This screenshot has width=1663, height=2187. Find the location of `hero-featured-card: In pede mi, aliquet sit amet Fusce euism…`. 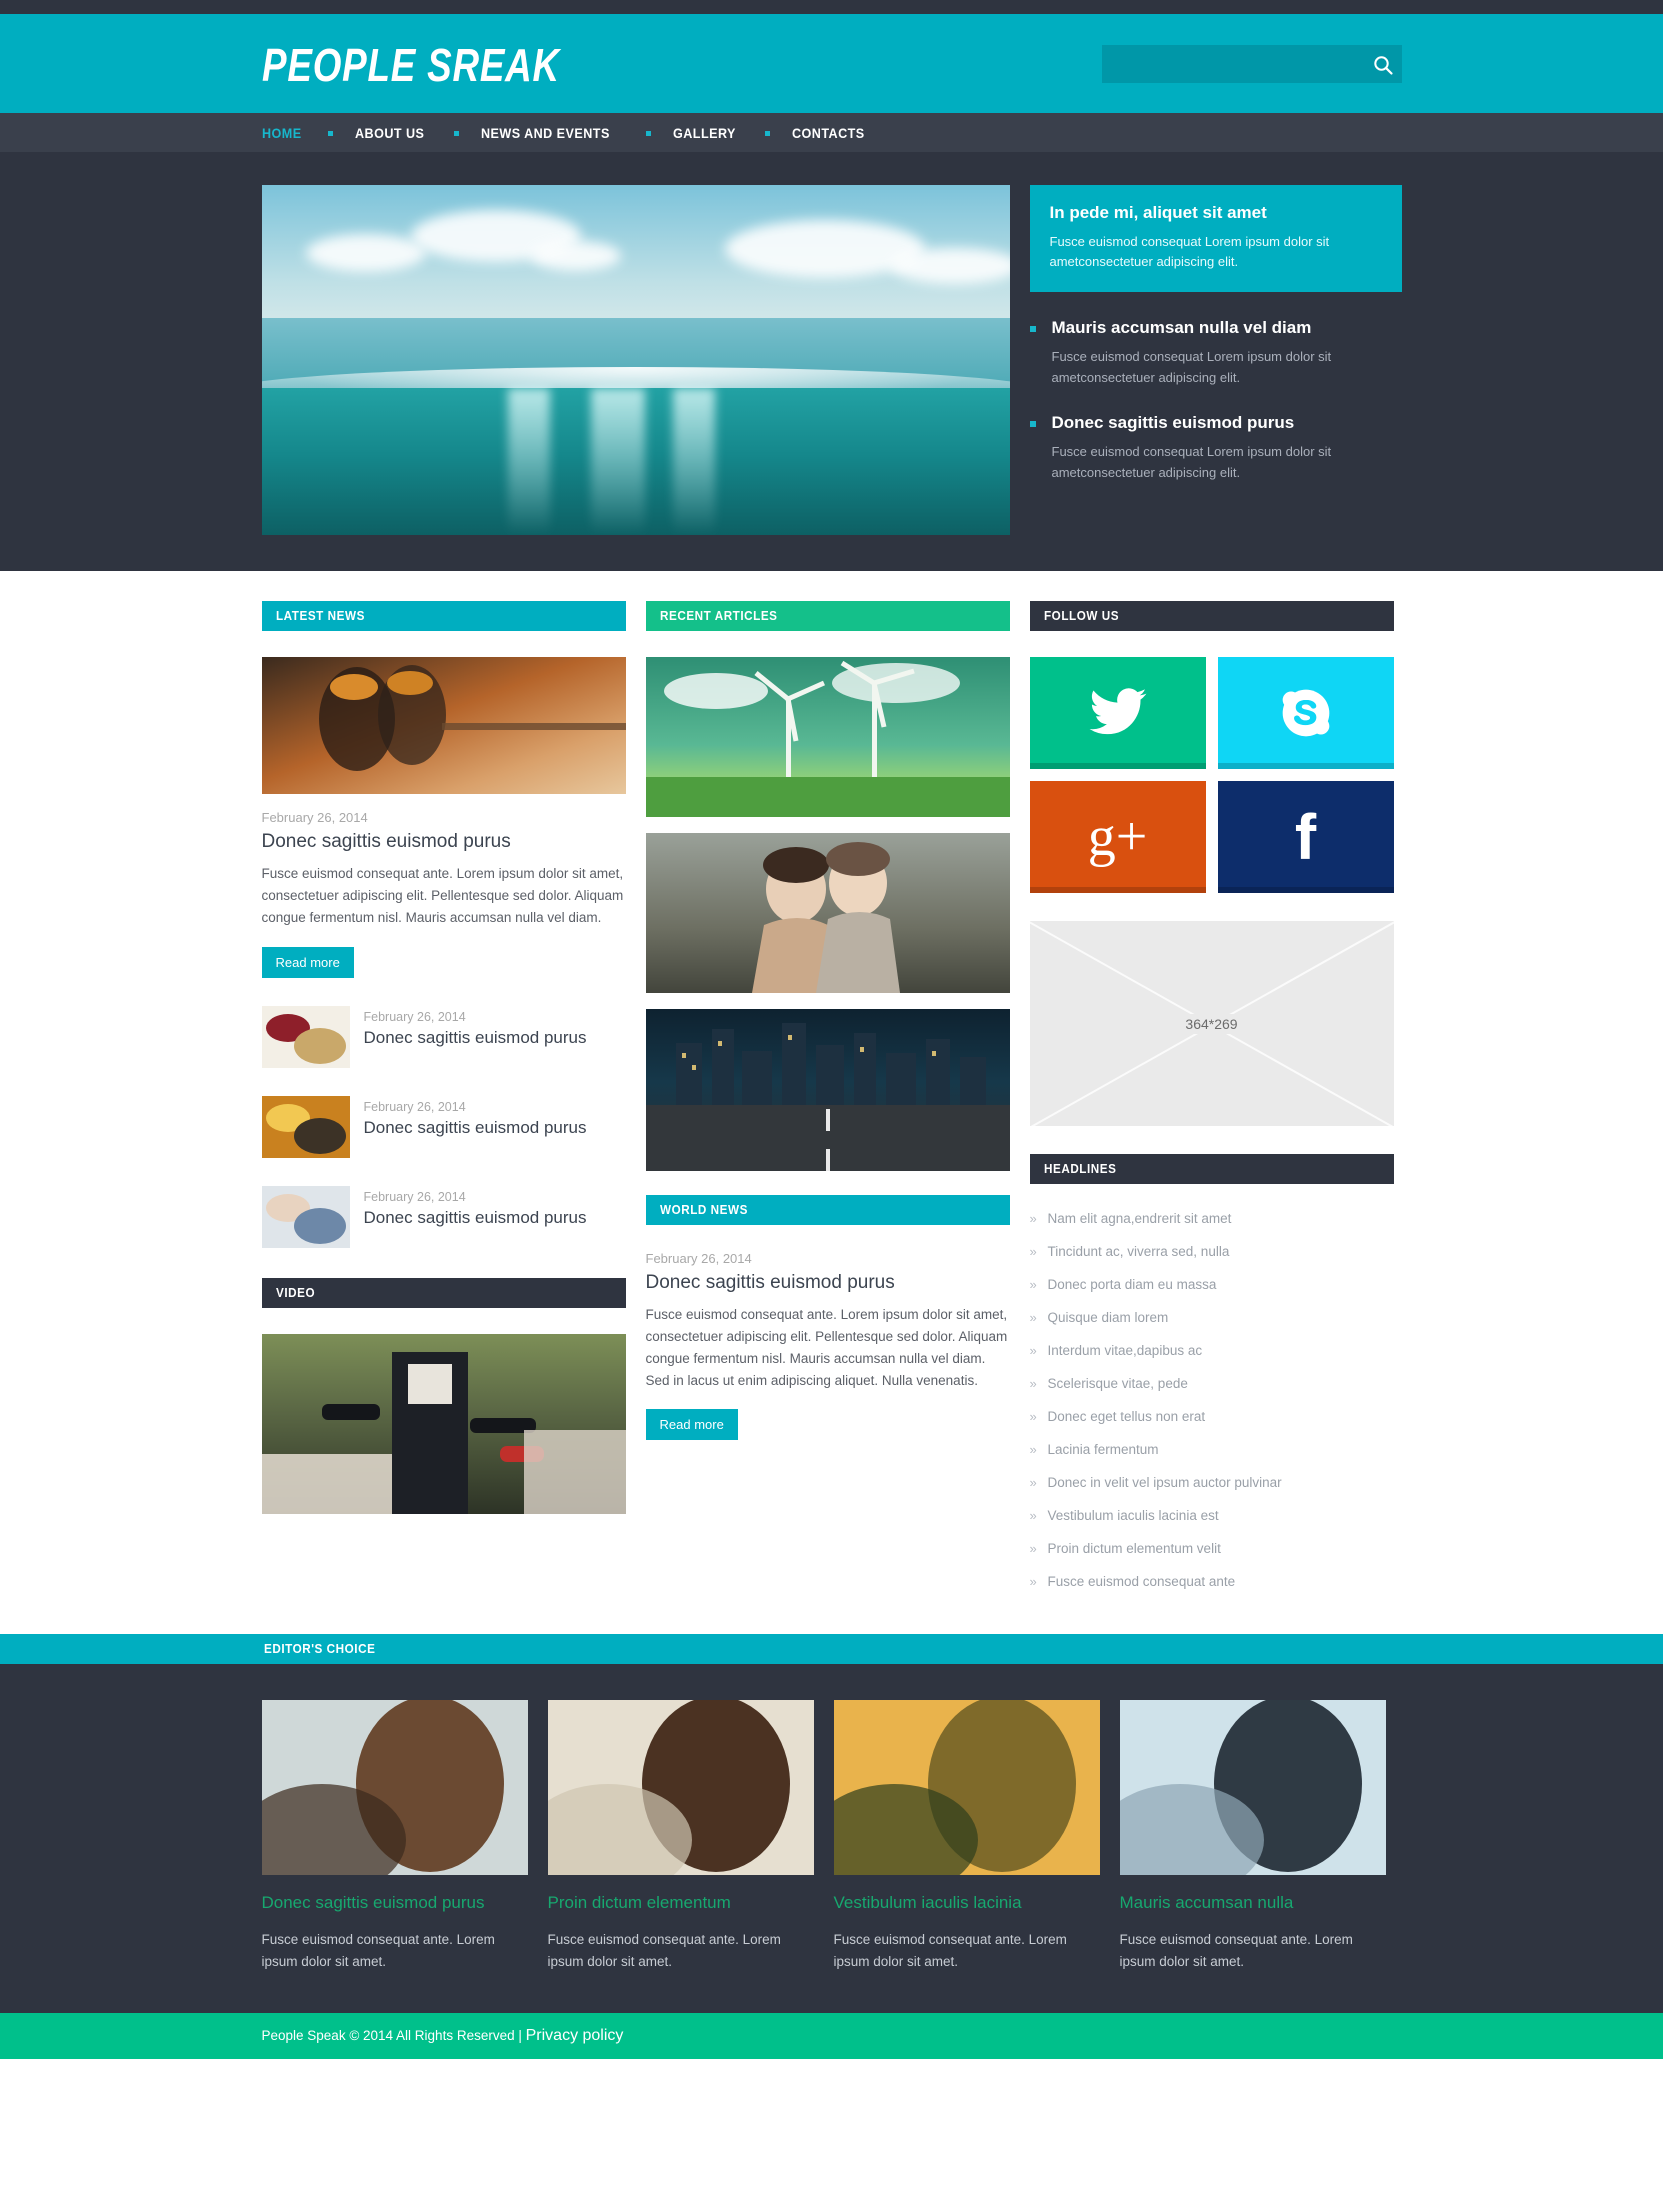

hero-featured-card: In pede mi, aliquet sit amet Fusce euism… is located at coordinates (1215, 239).